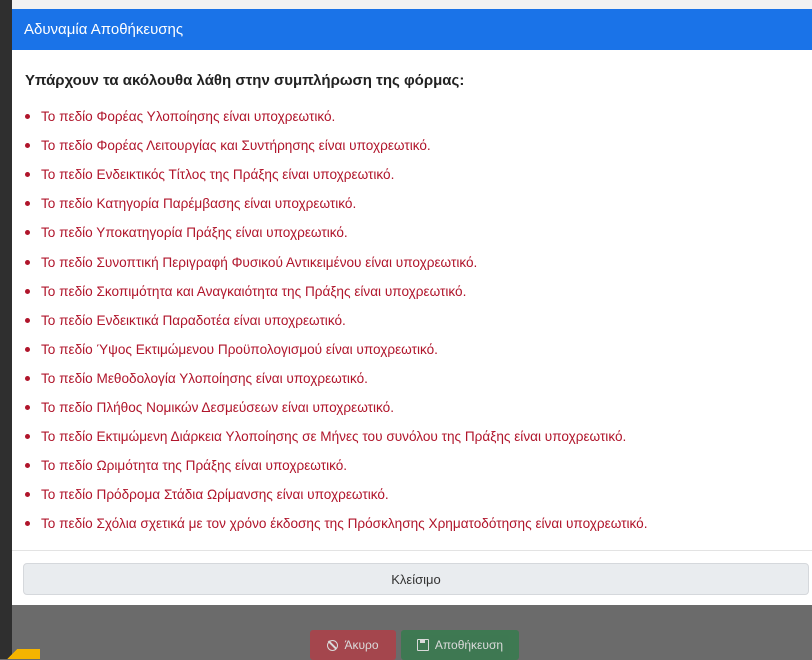  What do you see at coordinates (361, 645) in the screenshot?
I see `cancel-label: Άκυρο` at bounding box center [361, 645].